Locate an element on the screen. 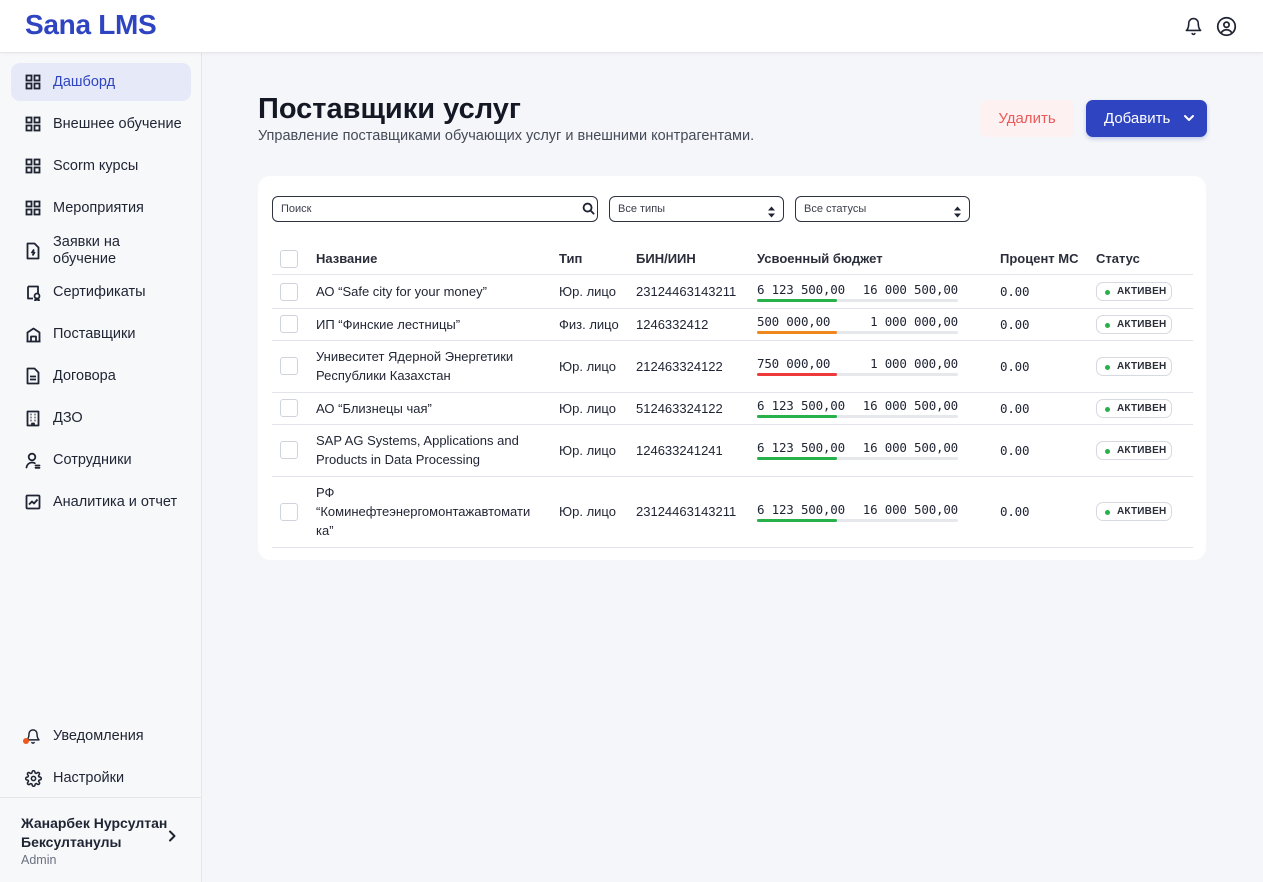 This screenshot has width=1263, height=882. search-icon is located at coordinates (589, 209).